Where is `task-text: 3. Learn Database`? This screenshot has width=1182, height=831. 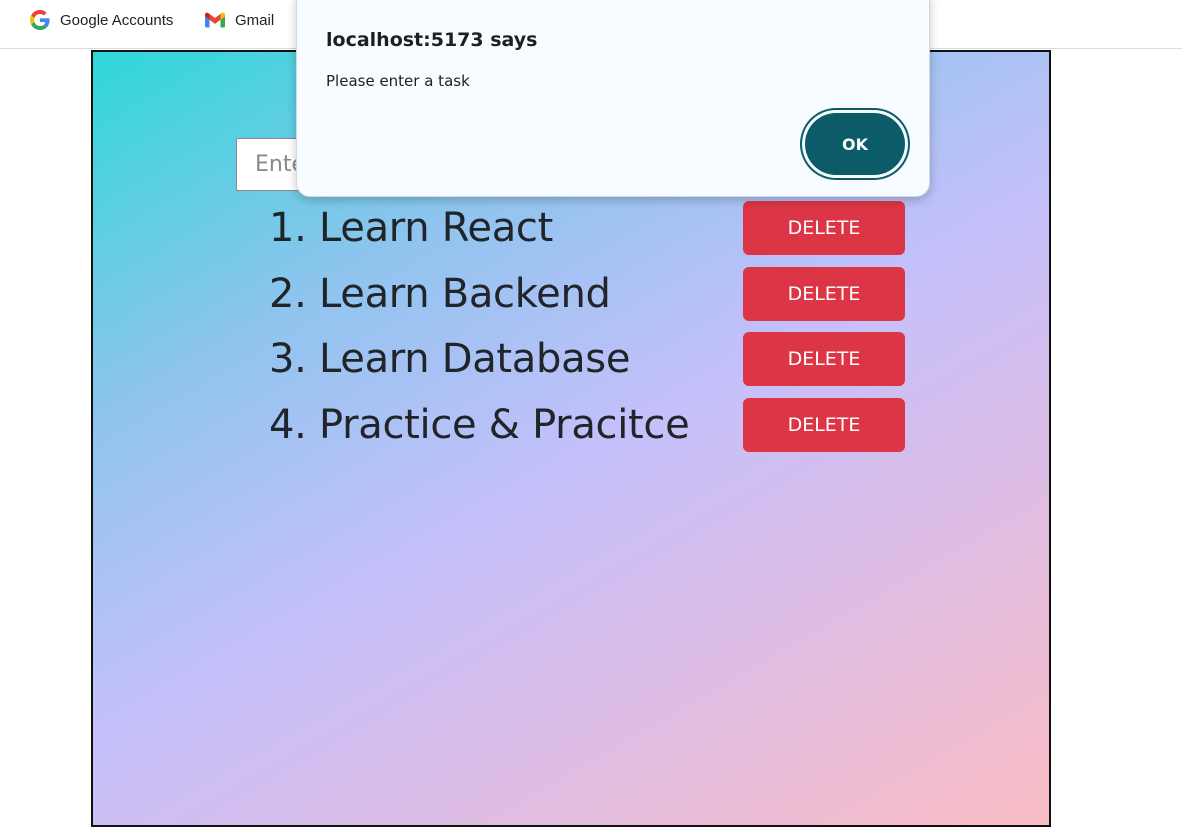
task-text: 3. Learn Database is located at coordinates (450, 359).